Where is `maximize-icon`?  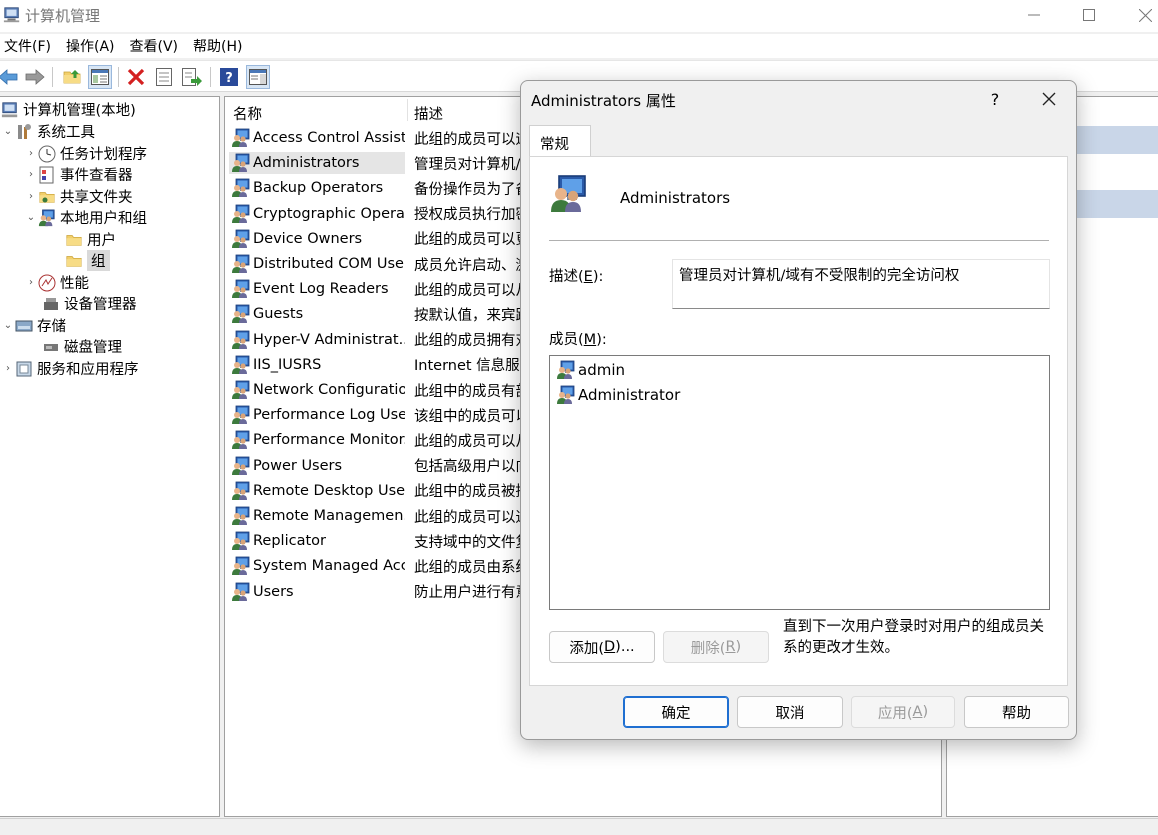 maximize-icon is located at coordinates (1089, 15).